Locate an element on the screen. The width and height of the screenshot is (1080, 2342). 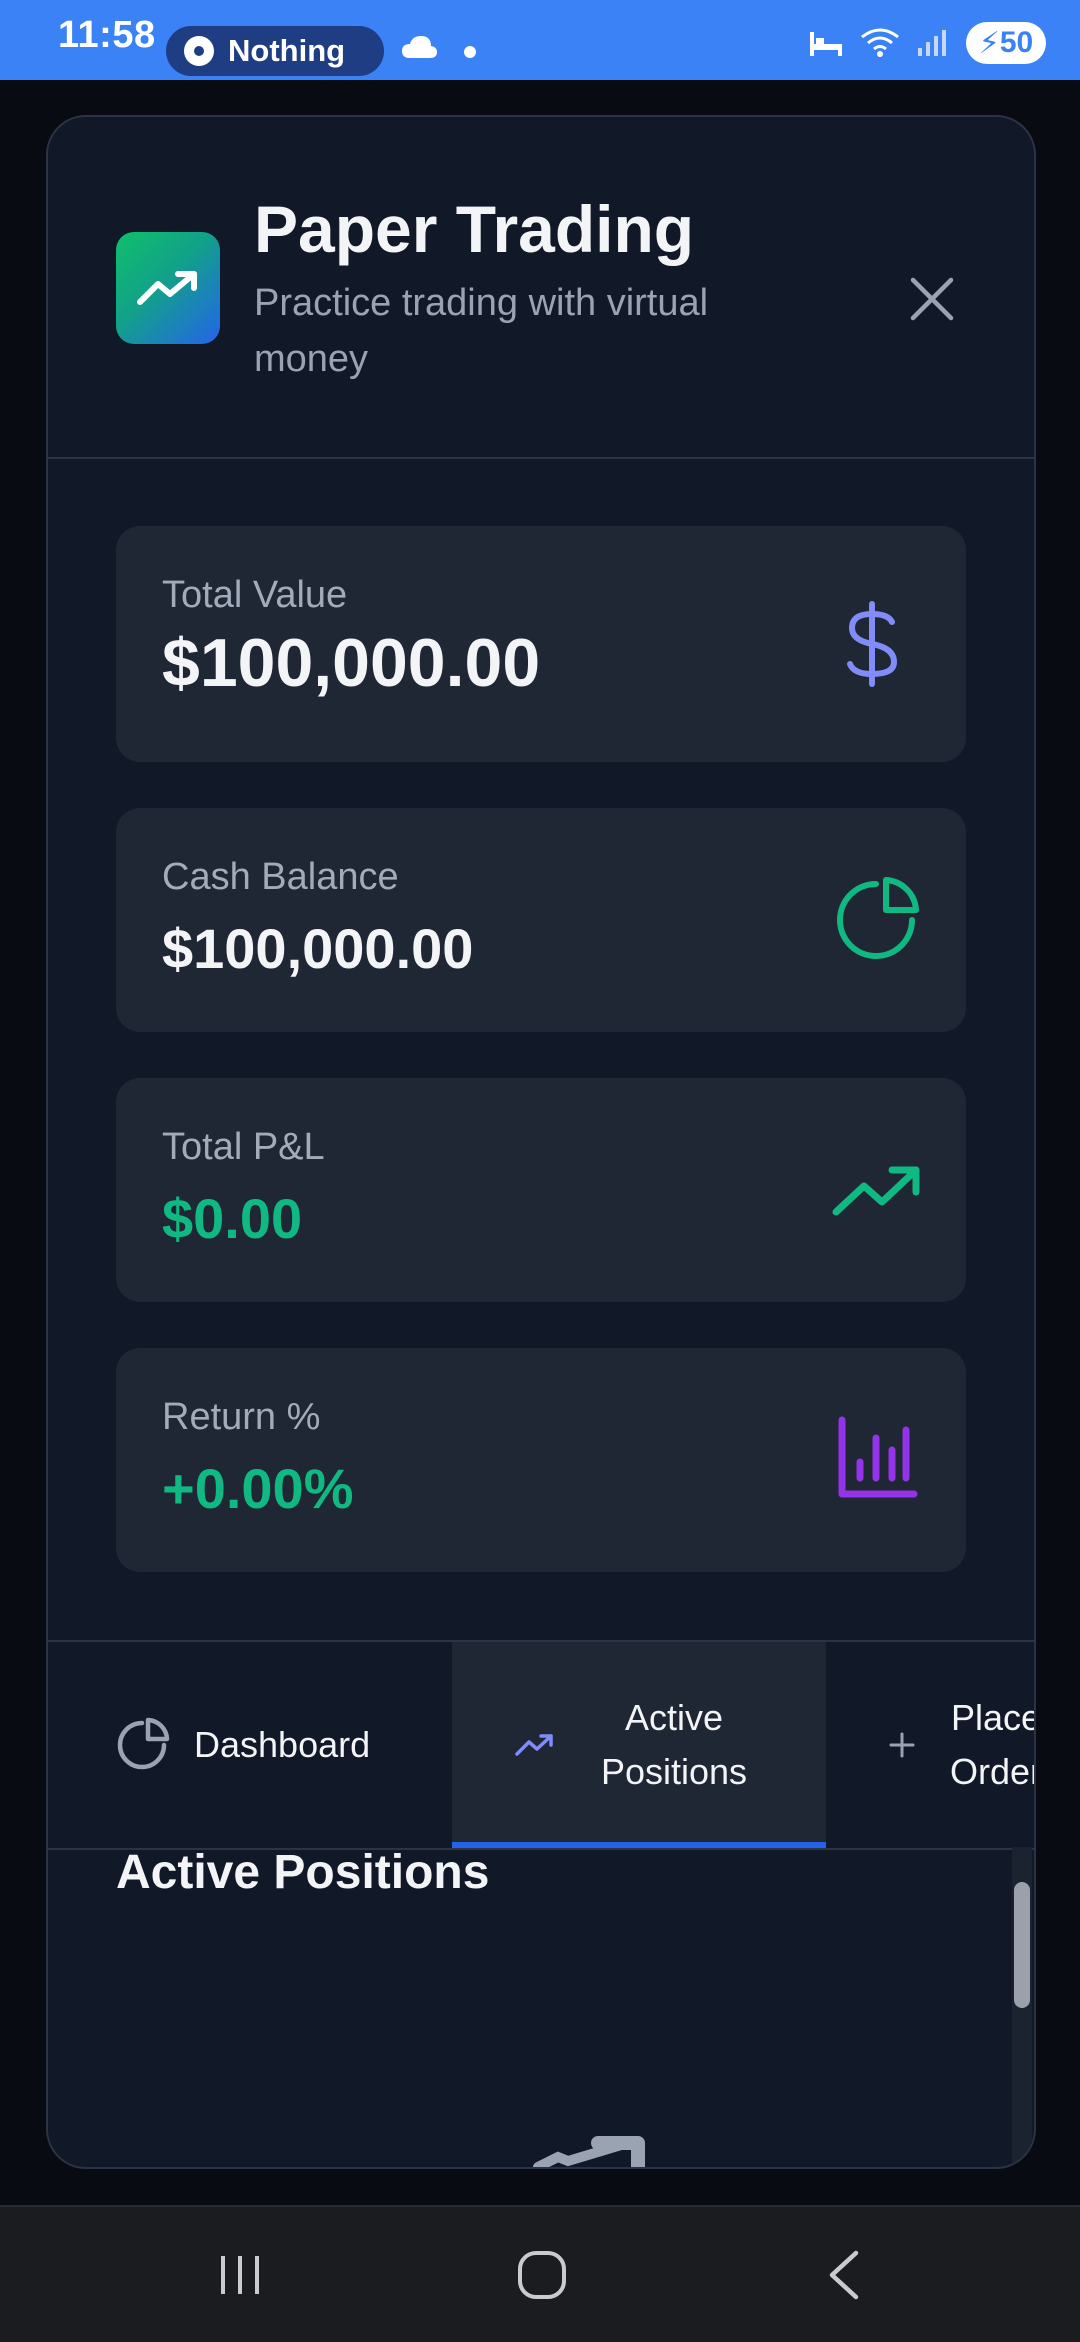
total-value-card: Total Value $100,000.00 is located at coordinates (541, 644).